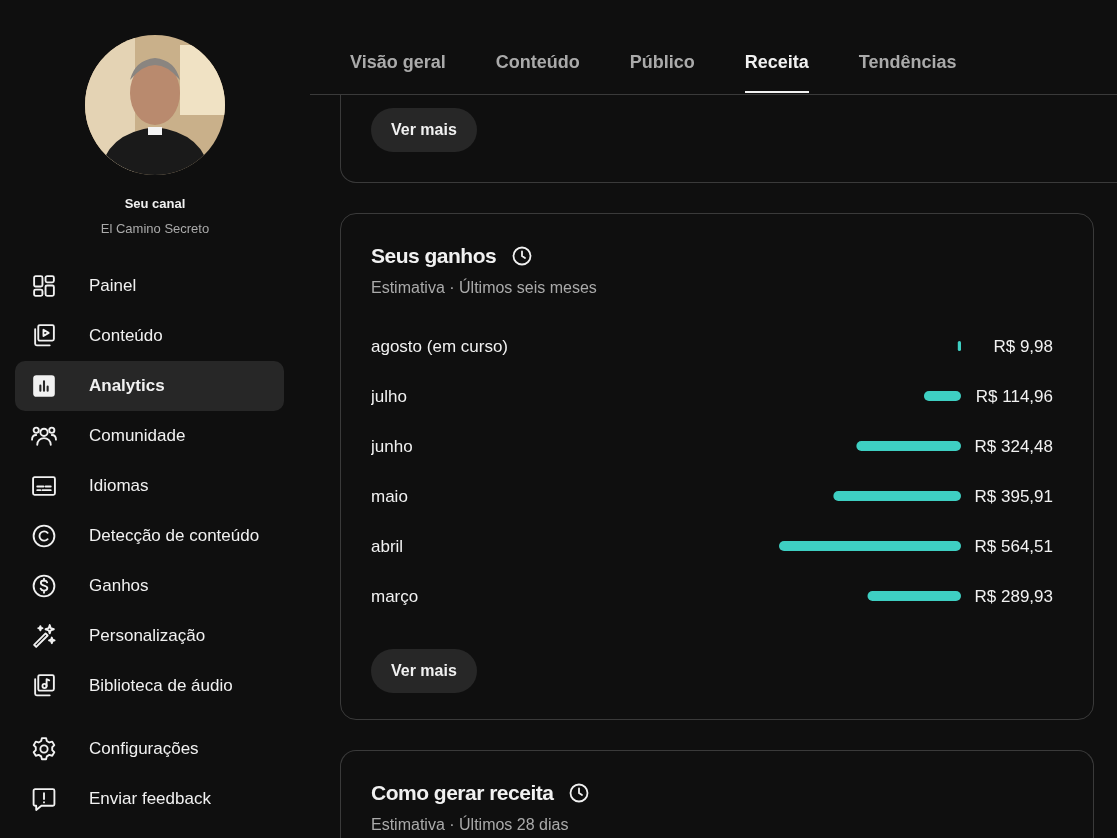 This screenshot has height=838, width=1117. Describe the element at coordinates (392, 446) in the screenshot. I see `month-label: junho` at that location.